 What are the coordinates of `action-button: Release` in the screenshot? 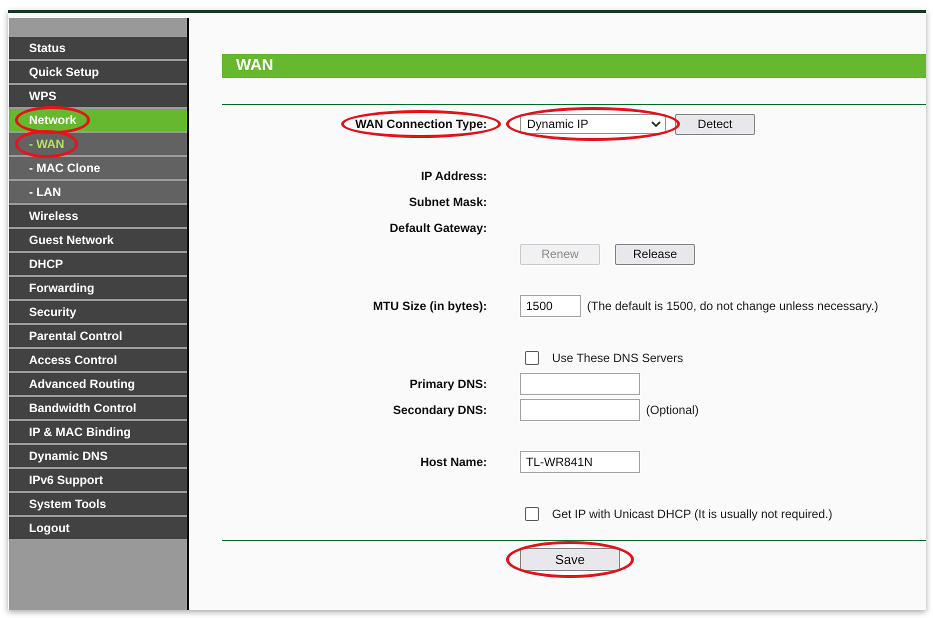 It's located at (655, 254).